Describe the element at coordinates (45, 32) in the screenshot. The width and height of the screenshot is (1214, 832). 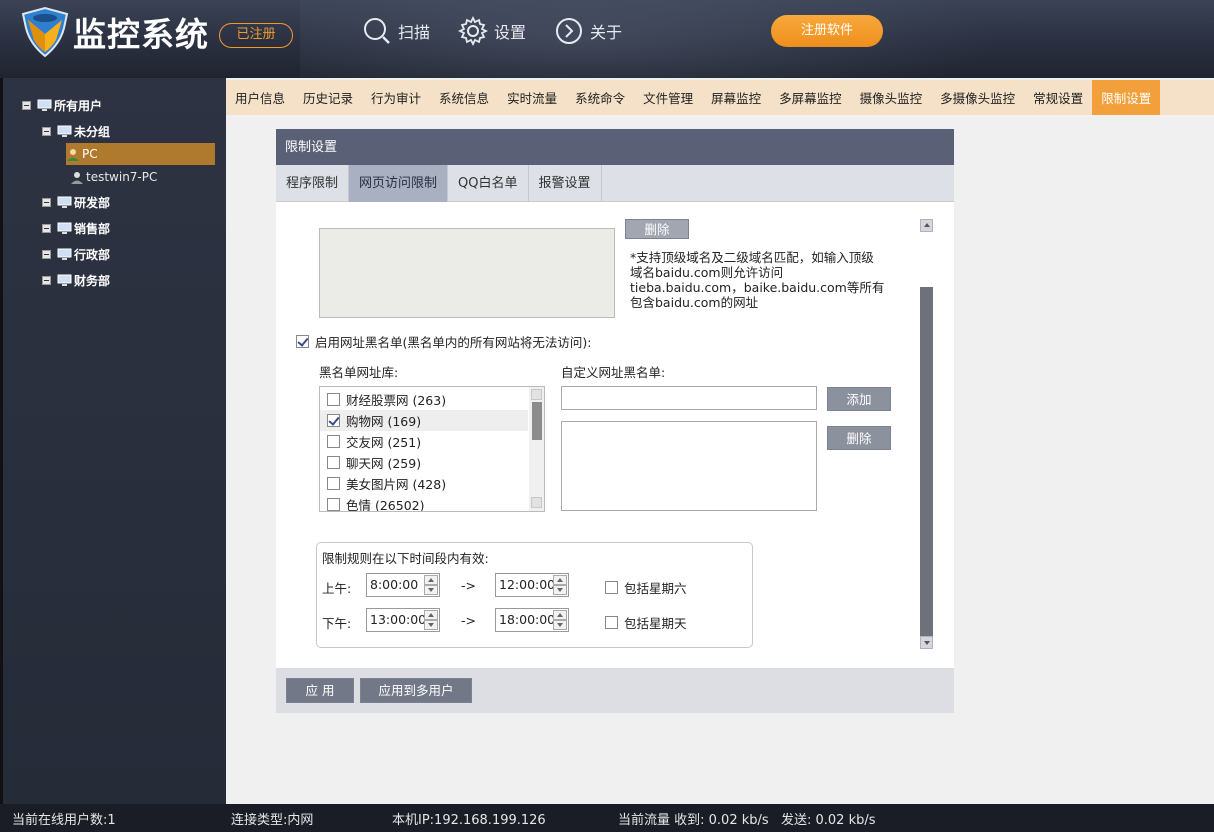
I see `app-logo` at that location.